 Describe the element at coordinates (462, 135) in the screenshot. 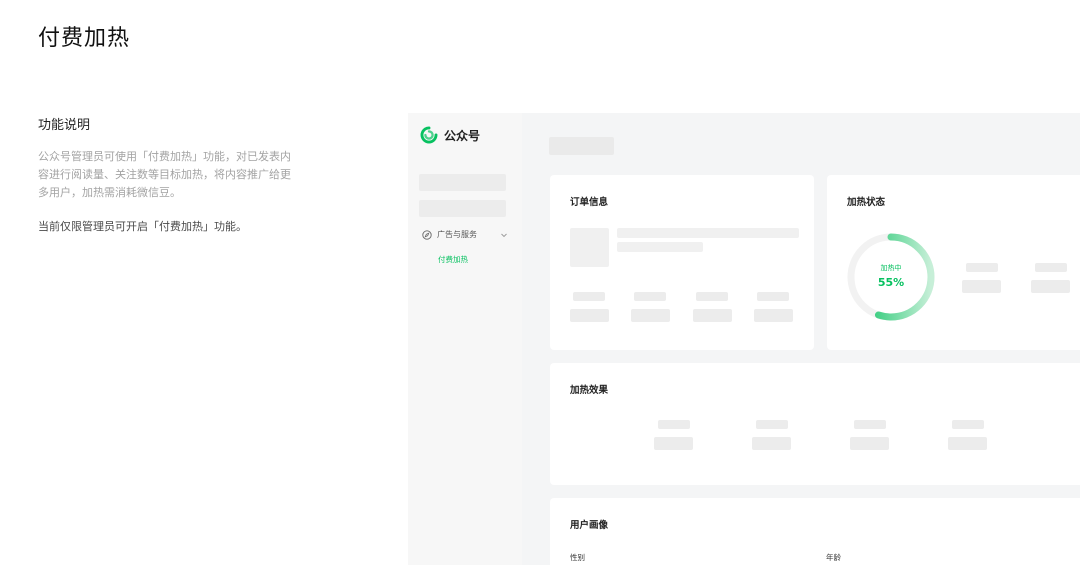

I see `mockup-brand-name: 公众号` at that location.